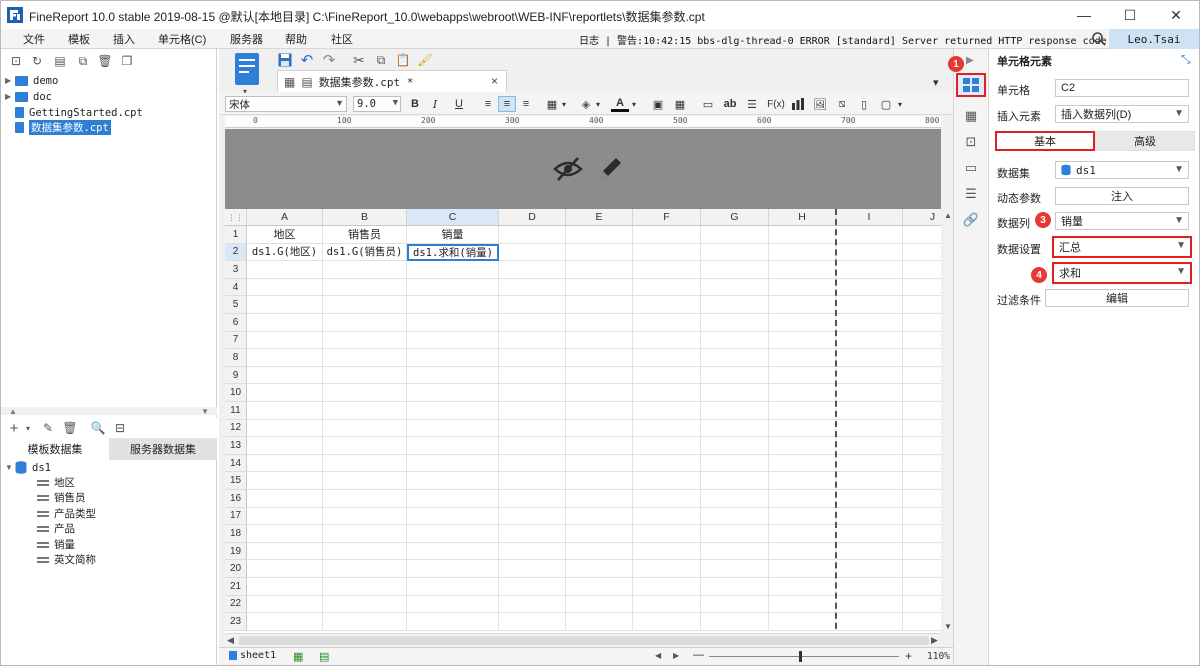 The image size is (1200, 666). I want to click on zoom-slider-track, so click(804, 656).